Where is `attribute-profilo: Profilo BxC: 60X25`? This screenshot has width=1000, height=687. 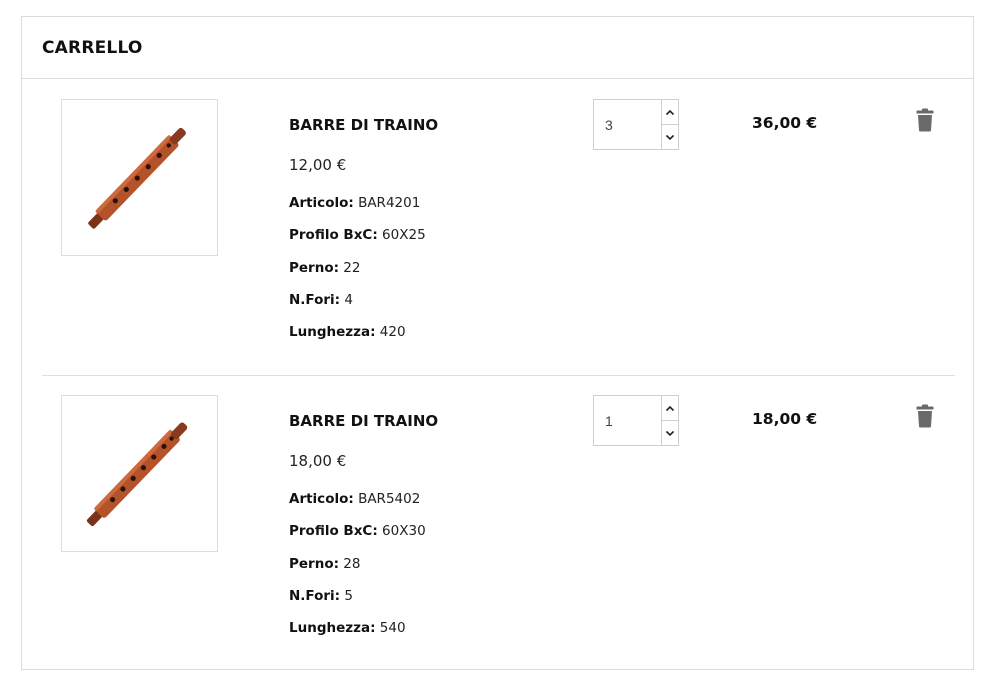 attribute-profilo: Profilo BxC: 60X25 is located at coordinates (357, 235).